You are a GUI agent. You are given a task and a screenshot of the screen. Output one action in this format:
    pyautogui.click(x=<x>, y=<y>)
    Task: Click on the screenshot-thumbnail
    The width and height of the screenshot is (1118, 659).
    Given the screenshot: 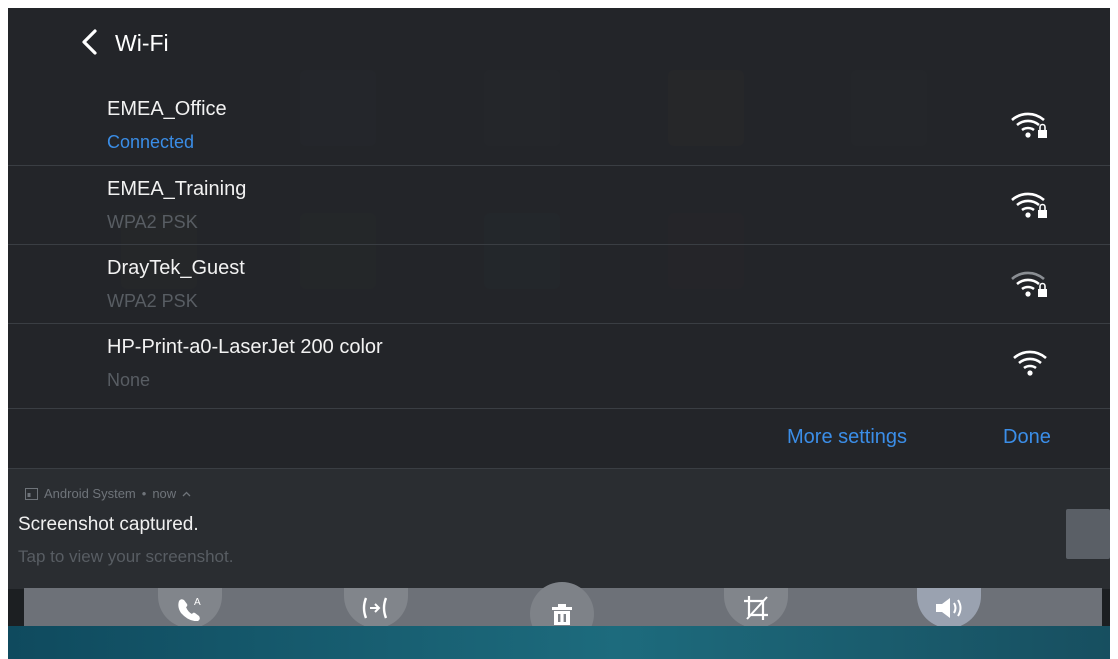 What is the action you would take?
    pyautogui.click(x=1088, y=534)
    